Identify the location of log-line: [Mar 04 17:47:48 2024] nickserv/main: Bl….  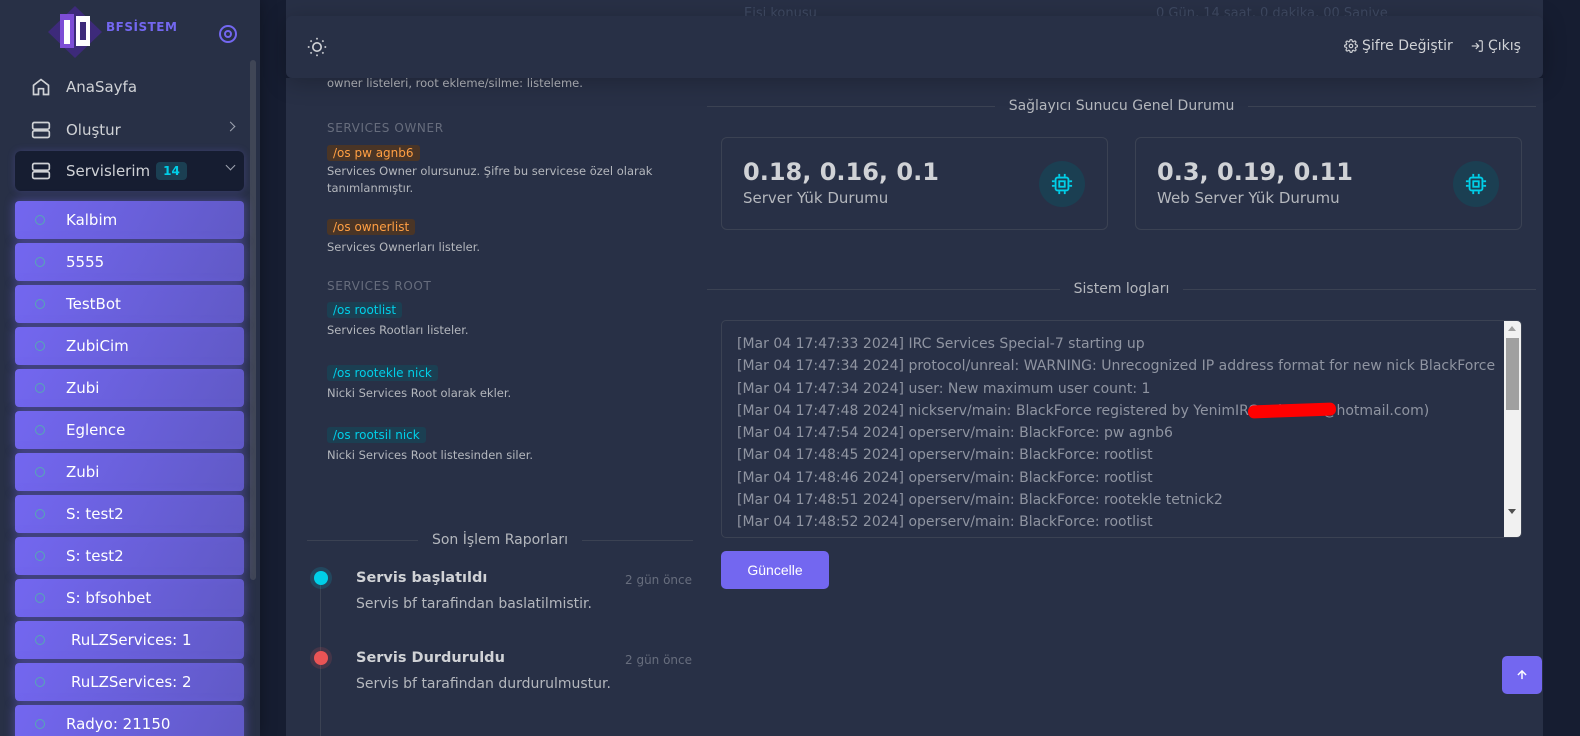
(1083, 410).